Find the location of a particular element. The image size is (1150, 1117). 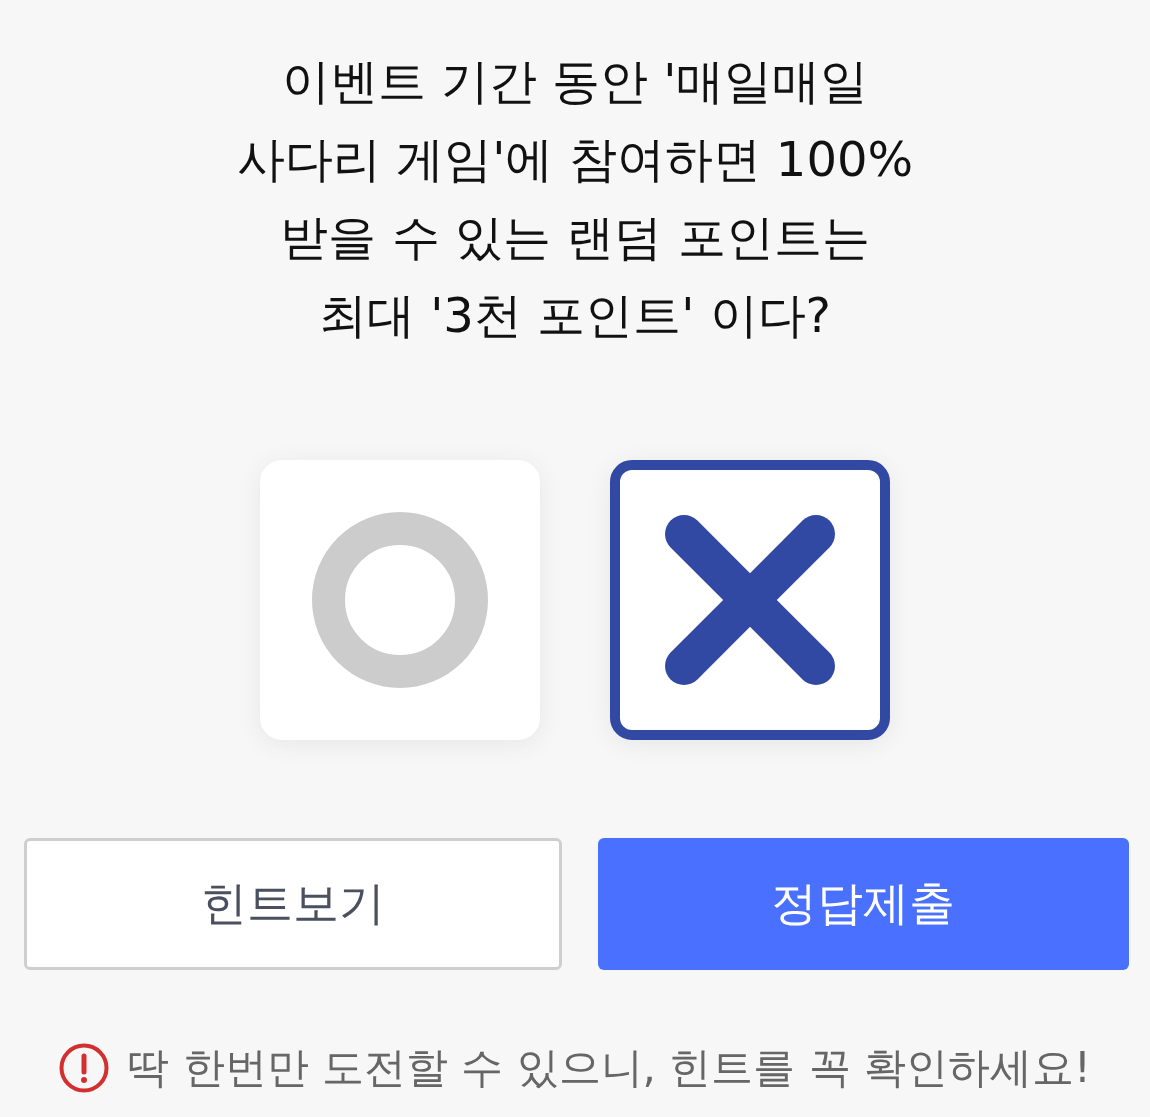

submit-answer-button: 정답제출 is located at coordinates (863, 904).